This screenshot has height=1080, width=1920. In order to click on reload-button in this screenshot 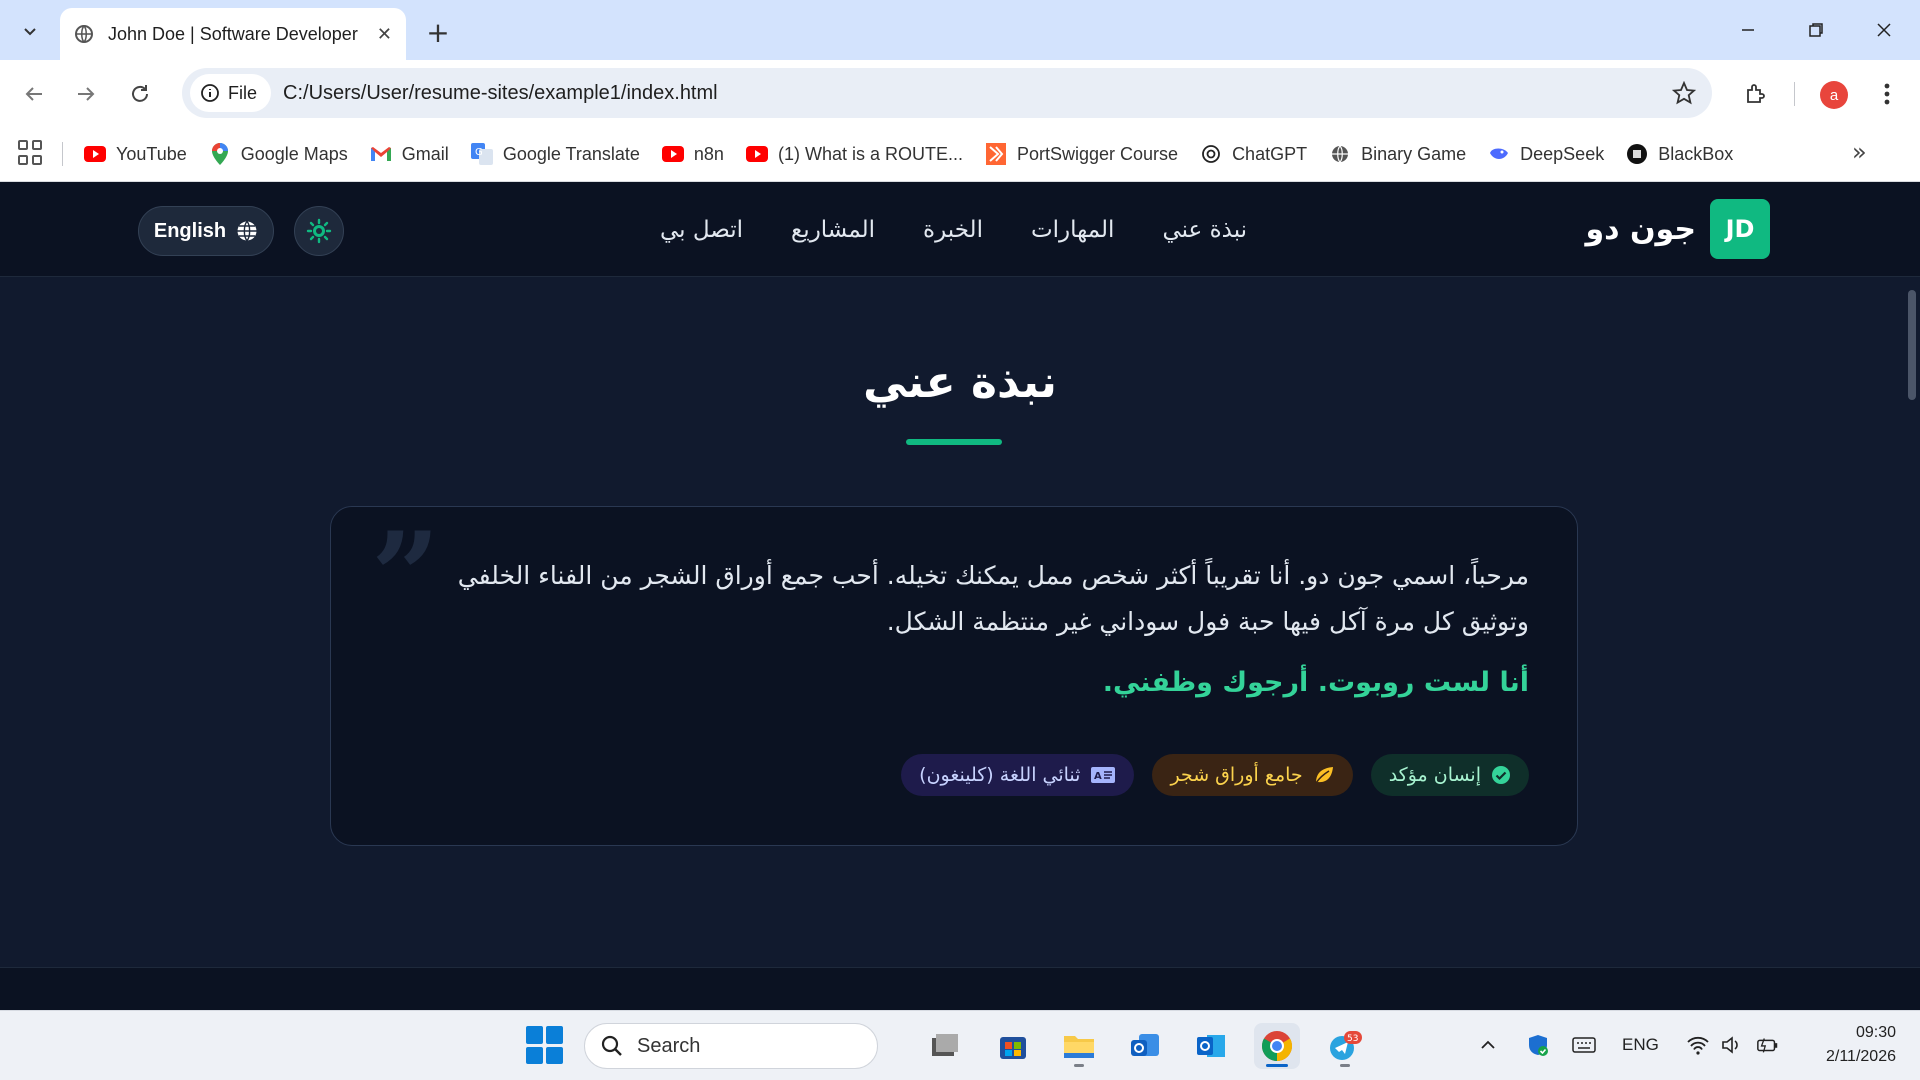, I will do `click(140, 94)`.